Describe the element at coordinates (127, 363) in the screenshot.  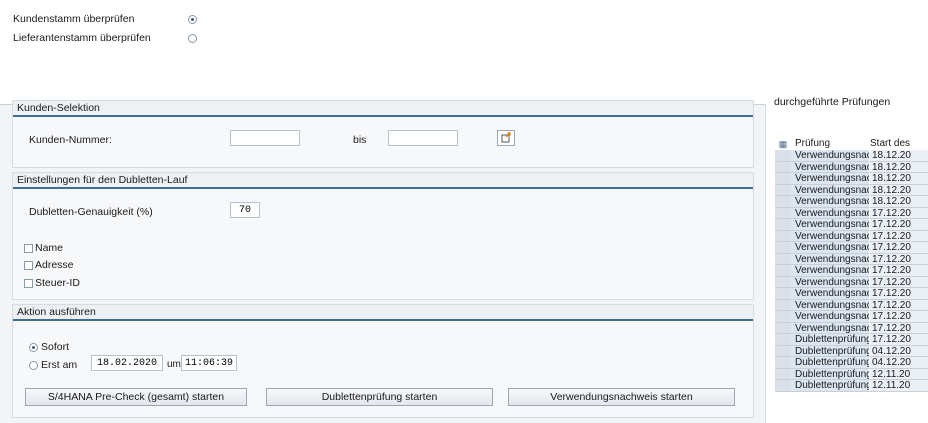
I see `date-input` at that location.